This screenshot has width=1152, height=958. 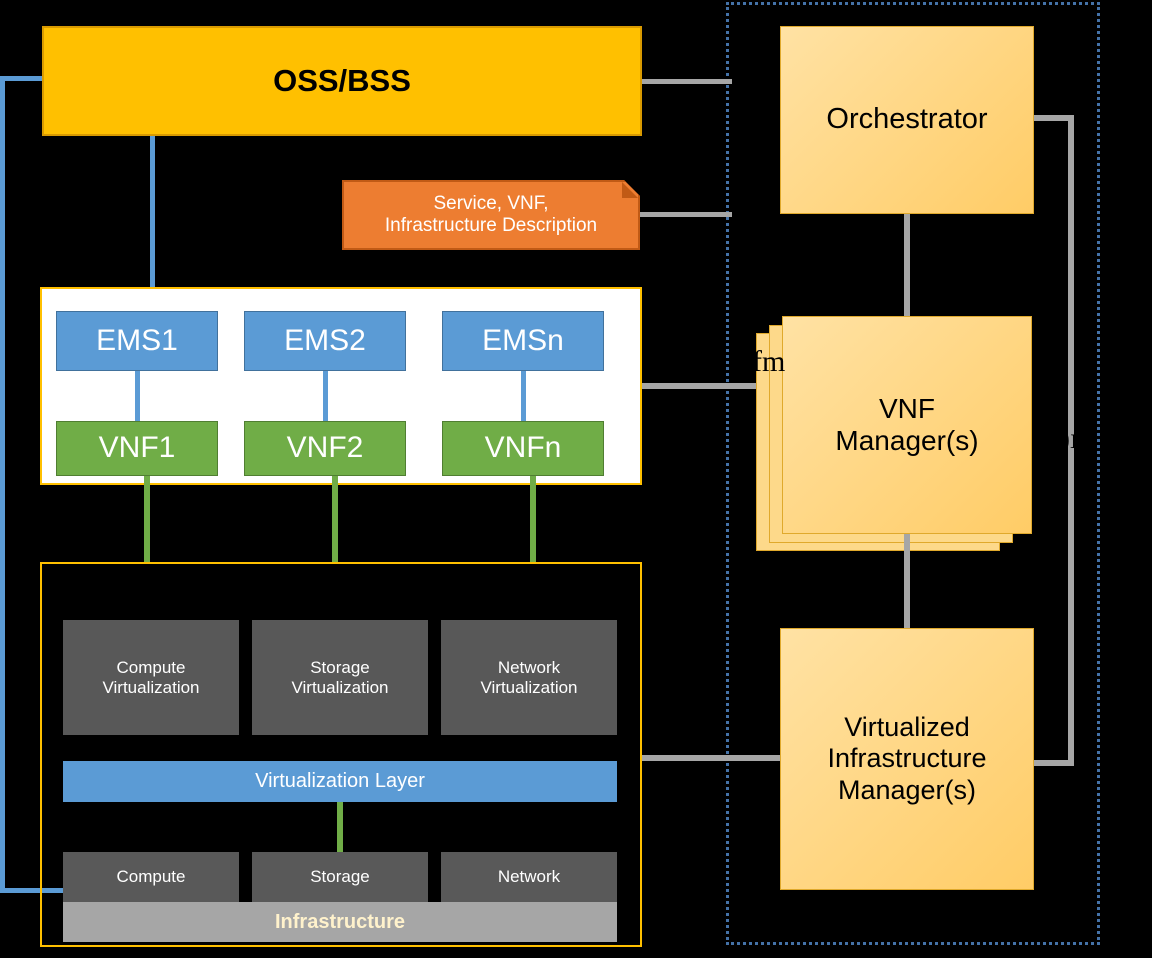 I want to click on virtualization-layer-bar: Virtualization Layer, so click(x=340, y=781).